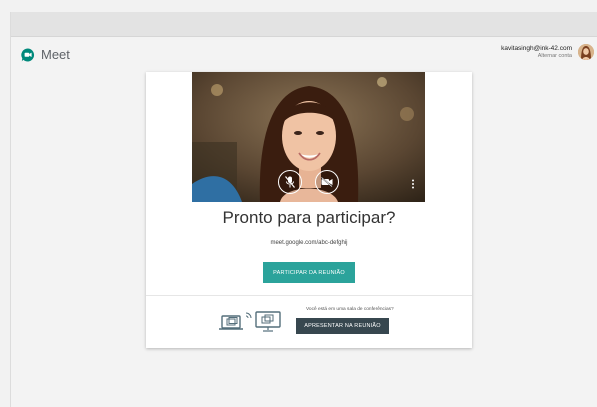 The height and width of the screenshot is (407, 597). What do you see at coordinates (536, 48) in the screenshot?
I see `account-email: kavitasingh@ink-42.com` at bounding box center [536, 48].